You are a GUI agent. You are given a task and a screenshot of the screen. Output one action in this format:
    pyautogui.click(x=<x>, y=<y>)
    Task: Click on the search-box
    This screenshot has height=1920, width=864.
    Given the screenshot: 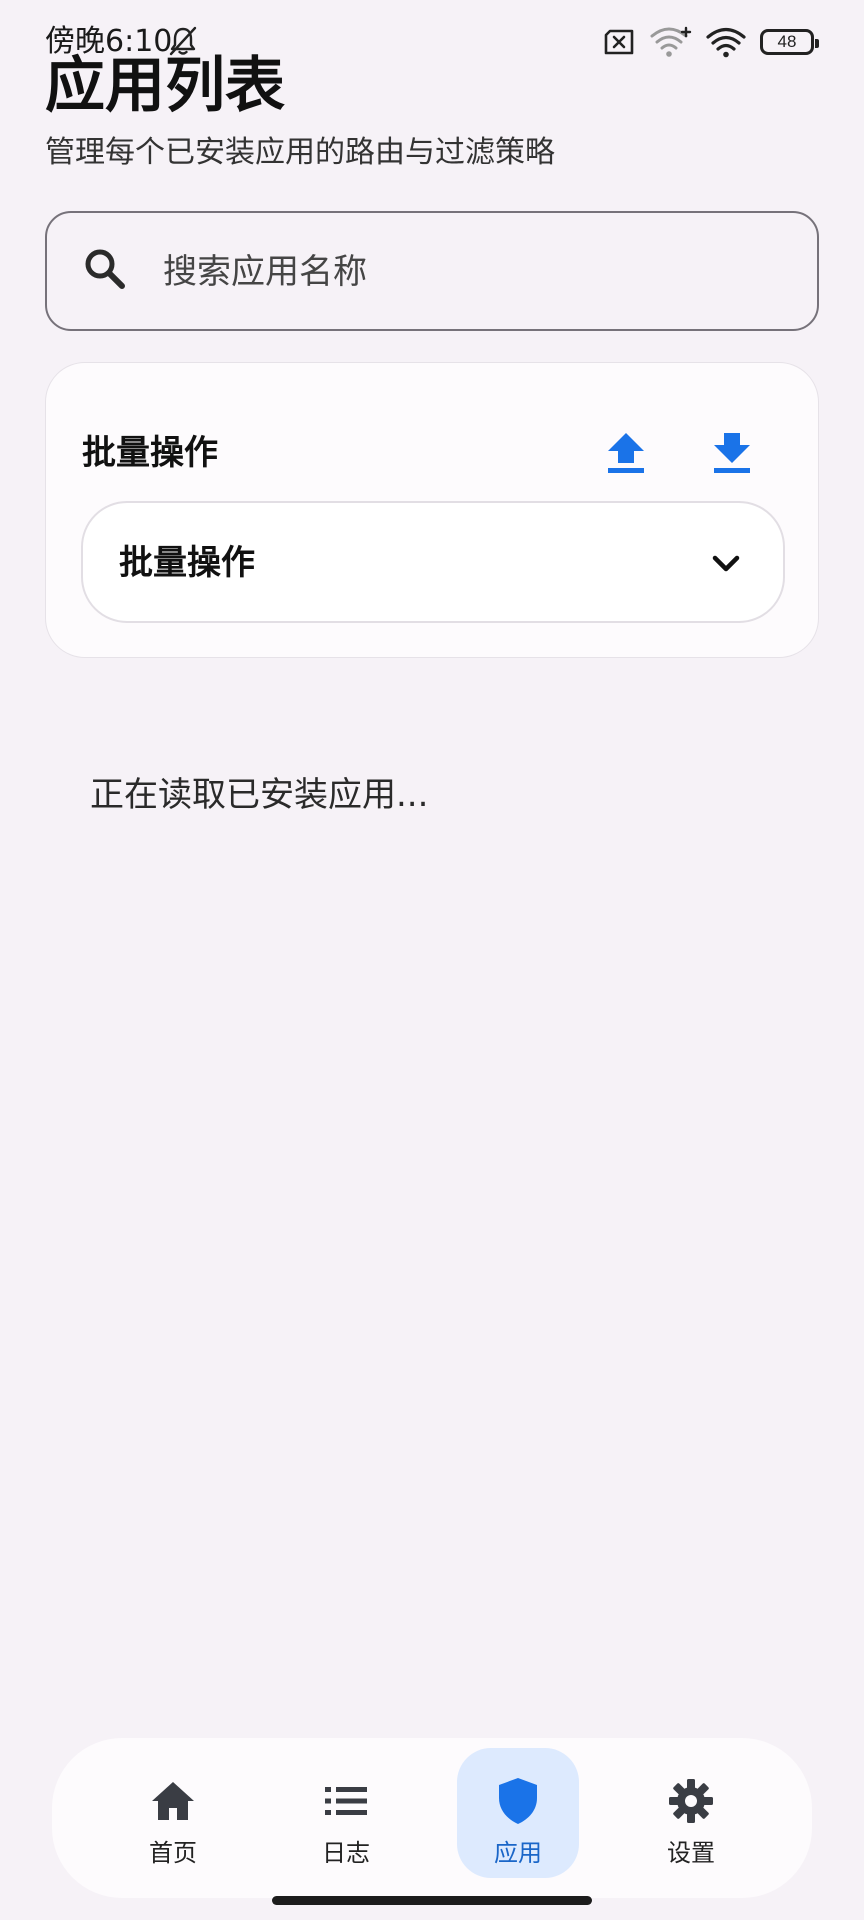 What is the action you would take?
    pyautogui.click(x=432, y=271)
    